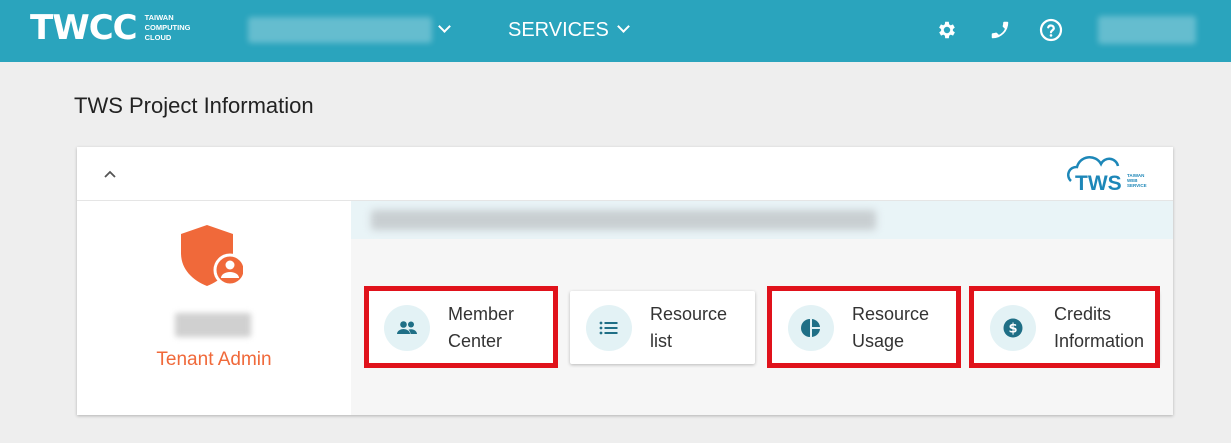 This screenshot has width=1231, height=443. What do you see at coordinates (213, 325) in the screenshot?
I see `user-name-redacted` at bounding box center [213, 325].